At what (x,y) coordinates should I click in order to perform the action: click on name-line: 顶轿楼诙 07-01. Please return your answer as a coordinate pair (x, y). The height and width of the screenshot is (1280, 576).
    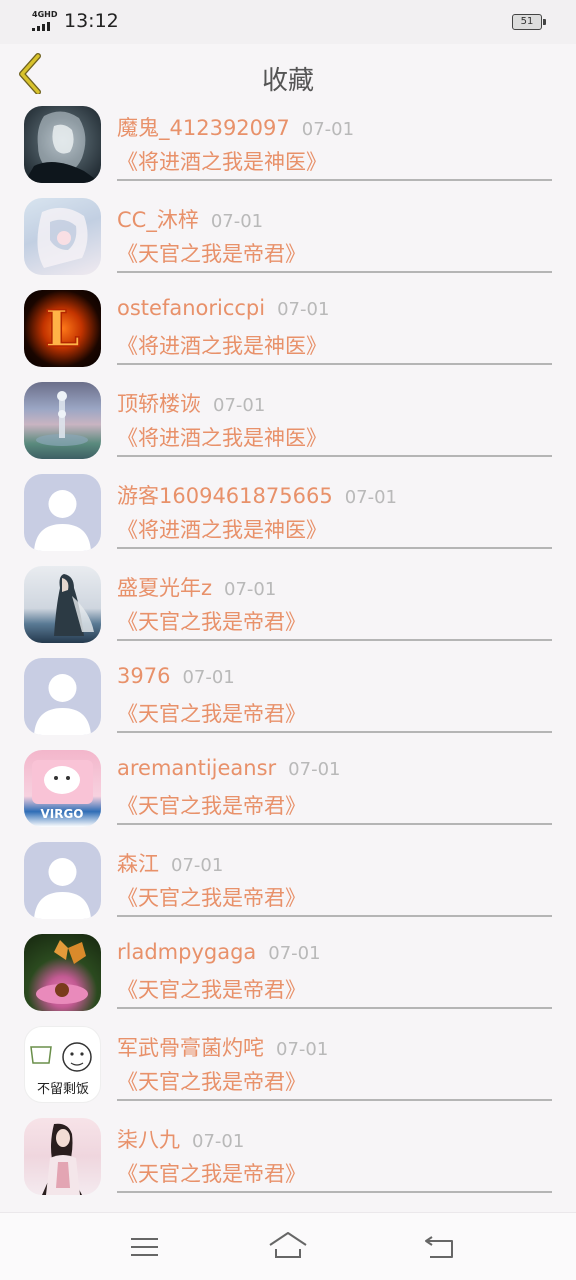
    Looking at the image, I should click on (191, 403).